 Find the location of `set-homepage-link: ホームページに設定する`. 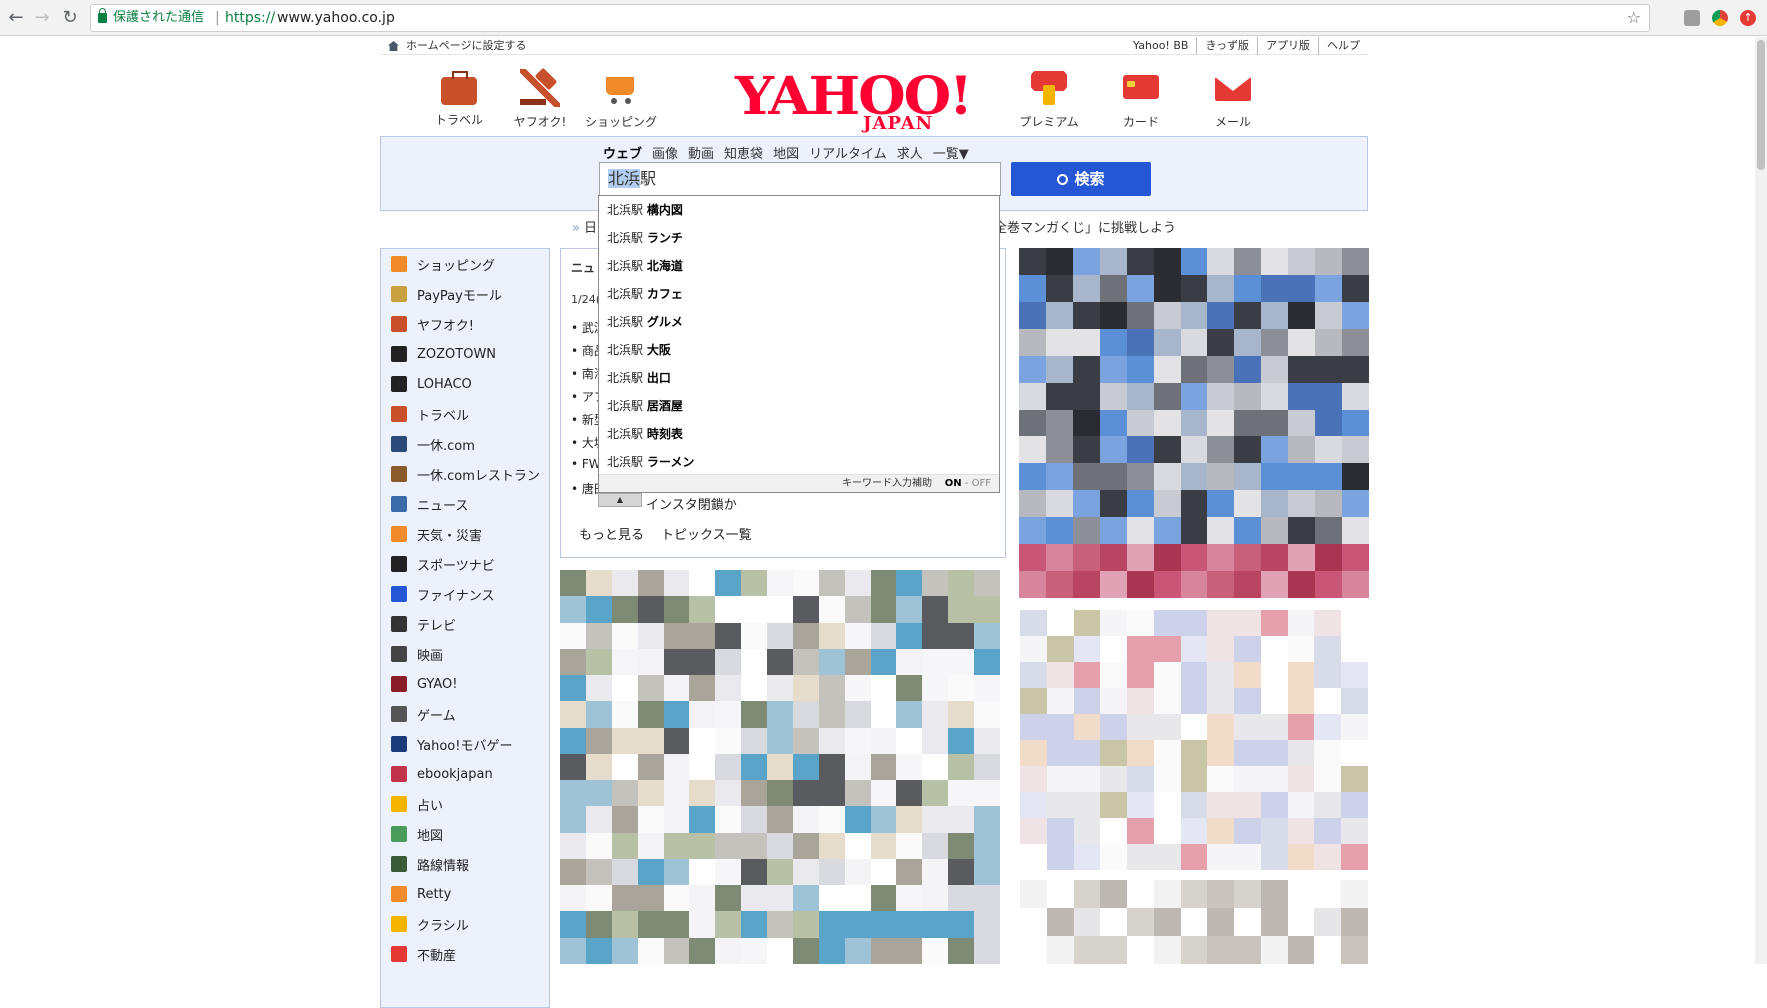

set-homepage-link: ホームページに設定する is located at coordinates (466, 46).